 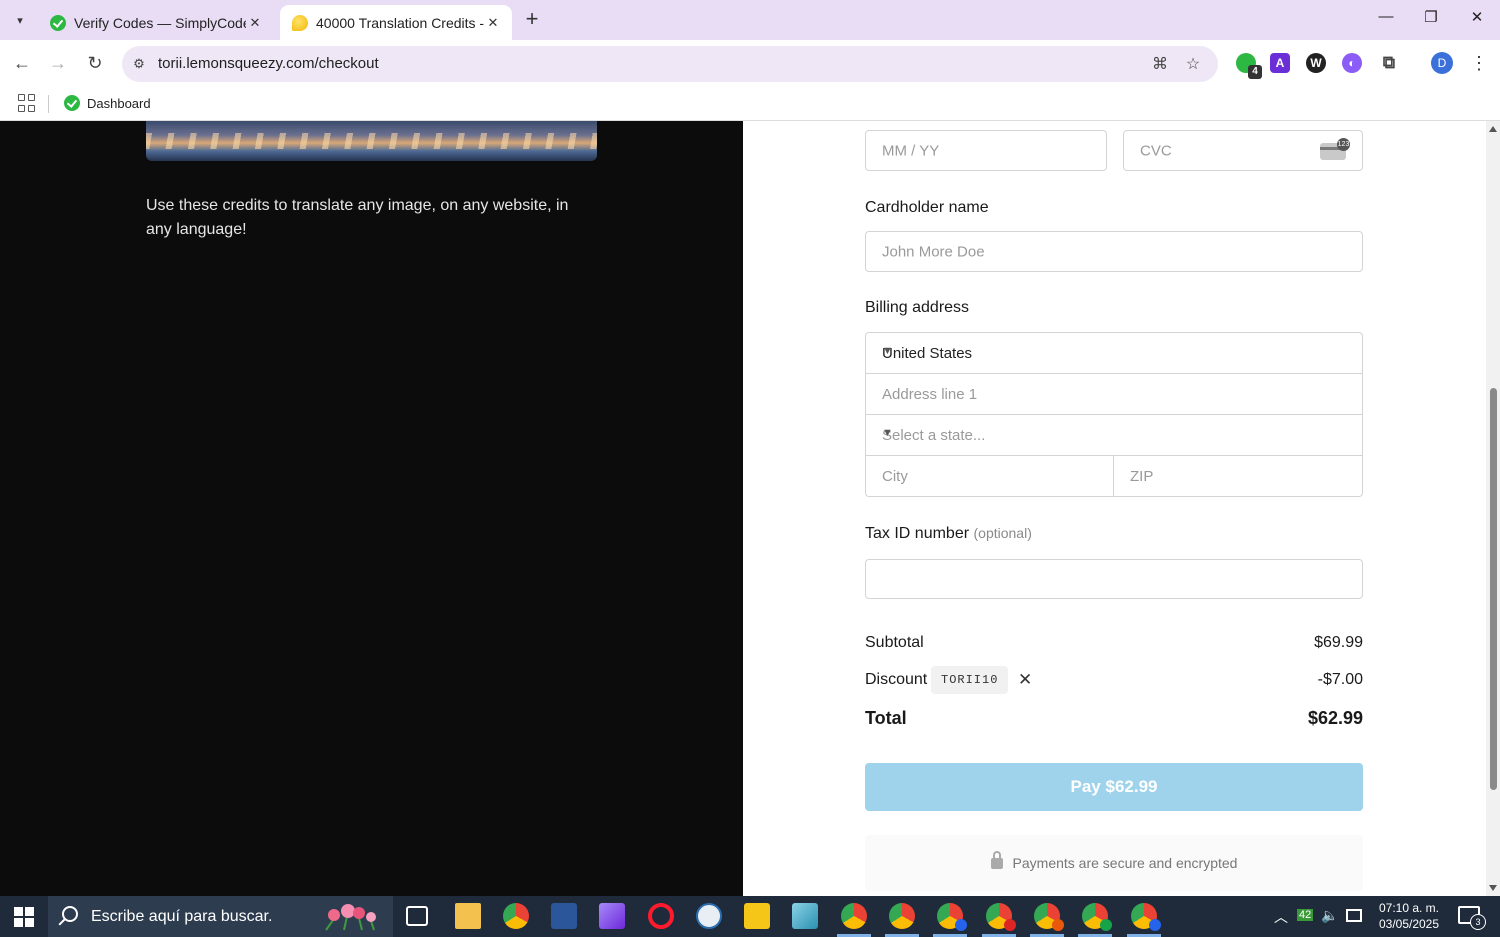 I want to click on remove-discount-icon: ✕, so click(x=1025, y=680).